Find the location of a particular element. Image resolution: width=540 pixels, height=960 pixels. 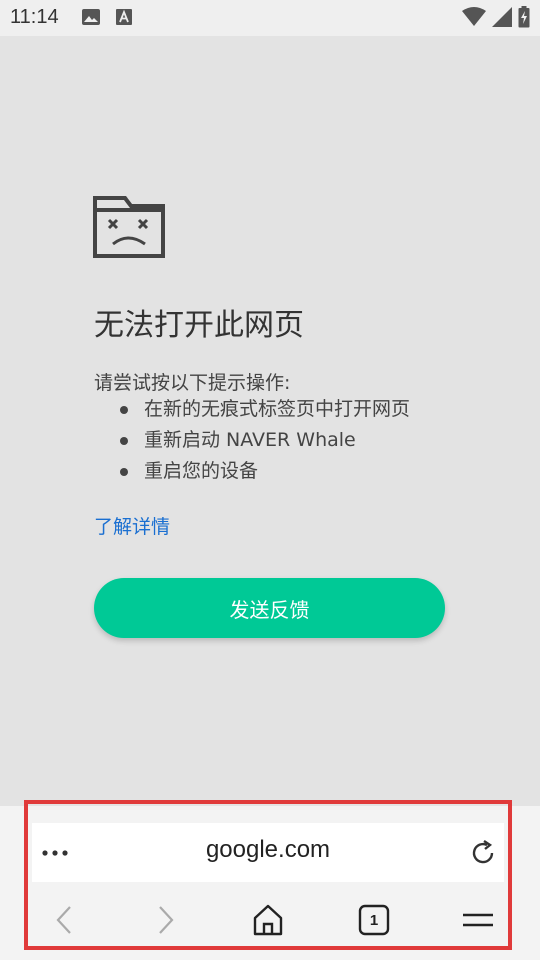

tab-count: 1 is located at coordinates (374, 920).